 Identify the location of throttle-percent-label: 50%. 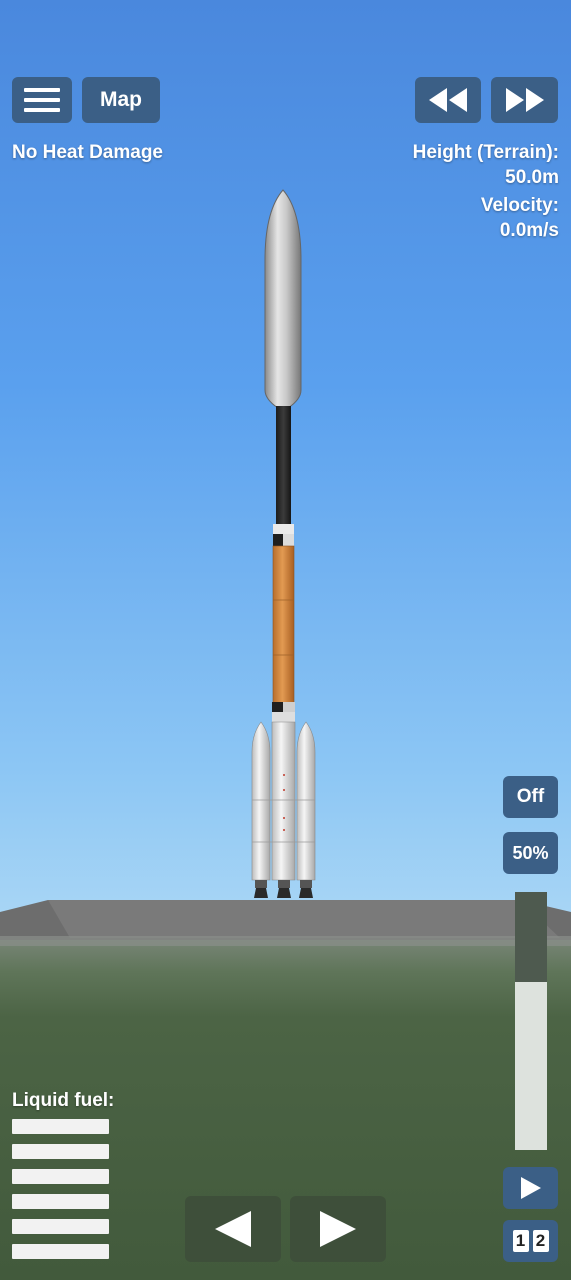
(530, 852).